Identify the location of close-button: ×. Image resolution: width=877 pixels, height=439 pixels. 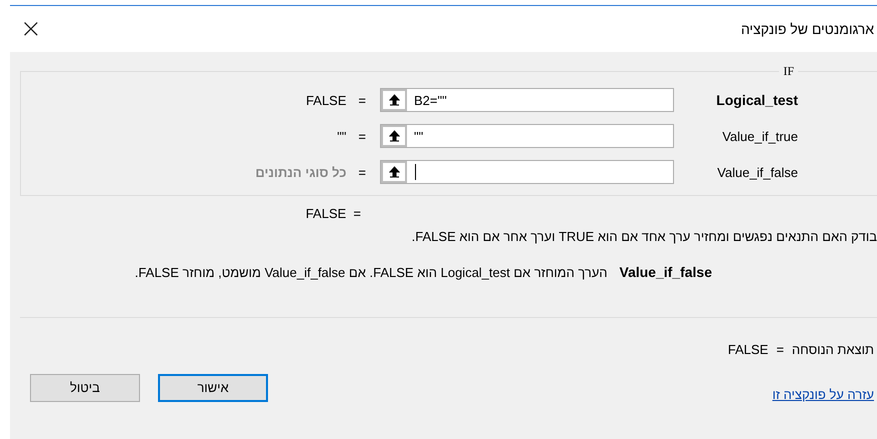
(31, 29).